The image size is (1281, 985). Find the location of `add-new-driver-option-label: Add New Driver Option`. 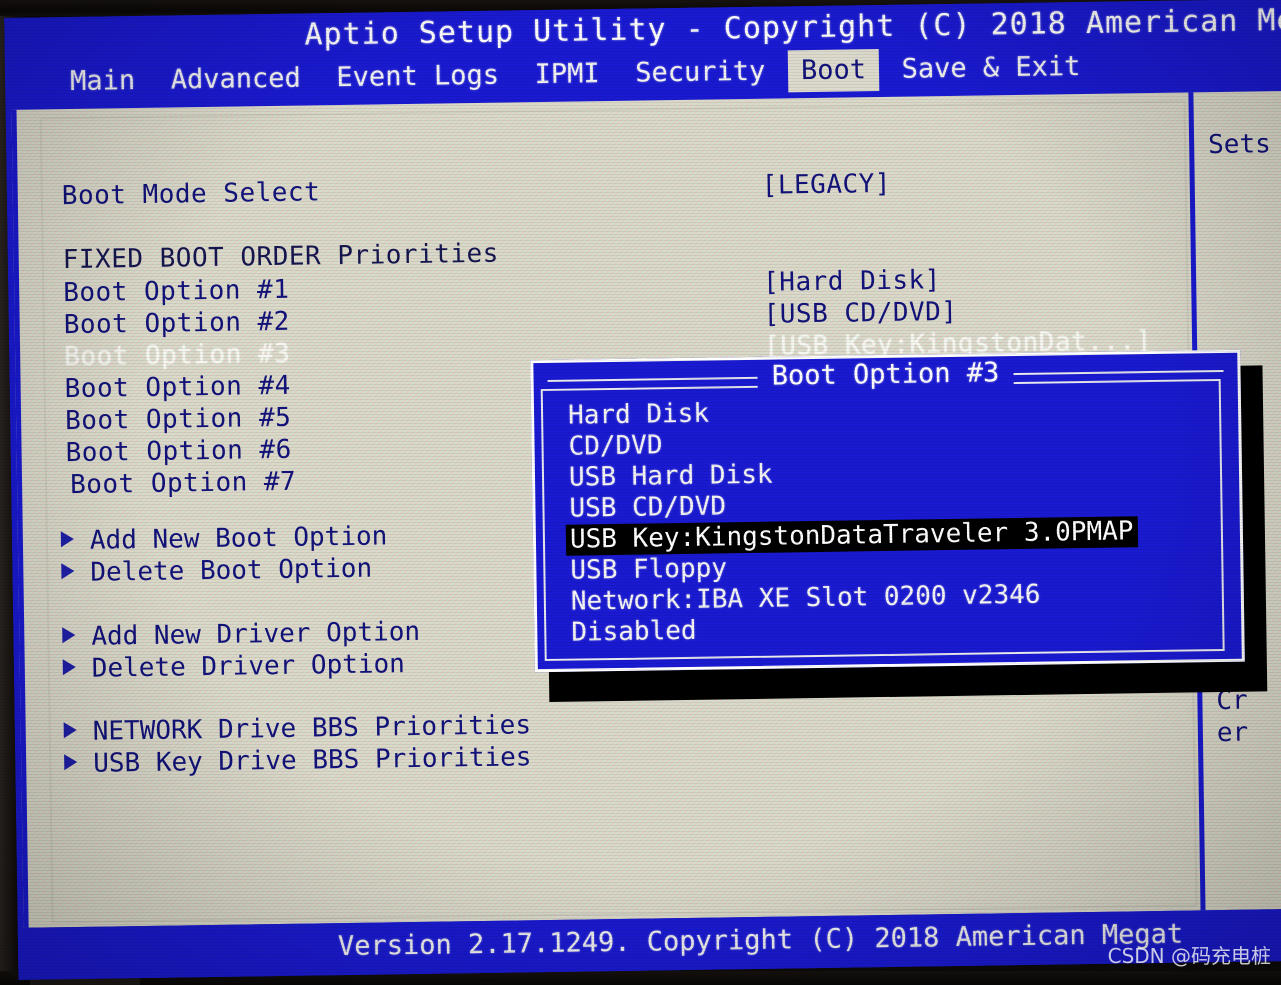

add-new-driver-option-label: Add New Driver Option is located at coordinates (256, 634).